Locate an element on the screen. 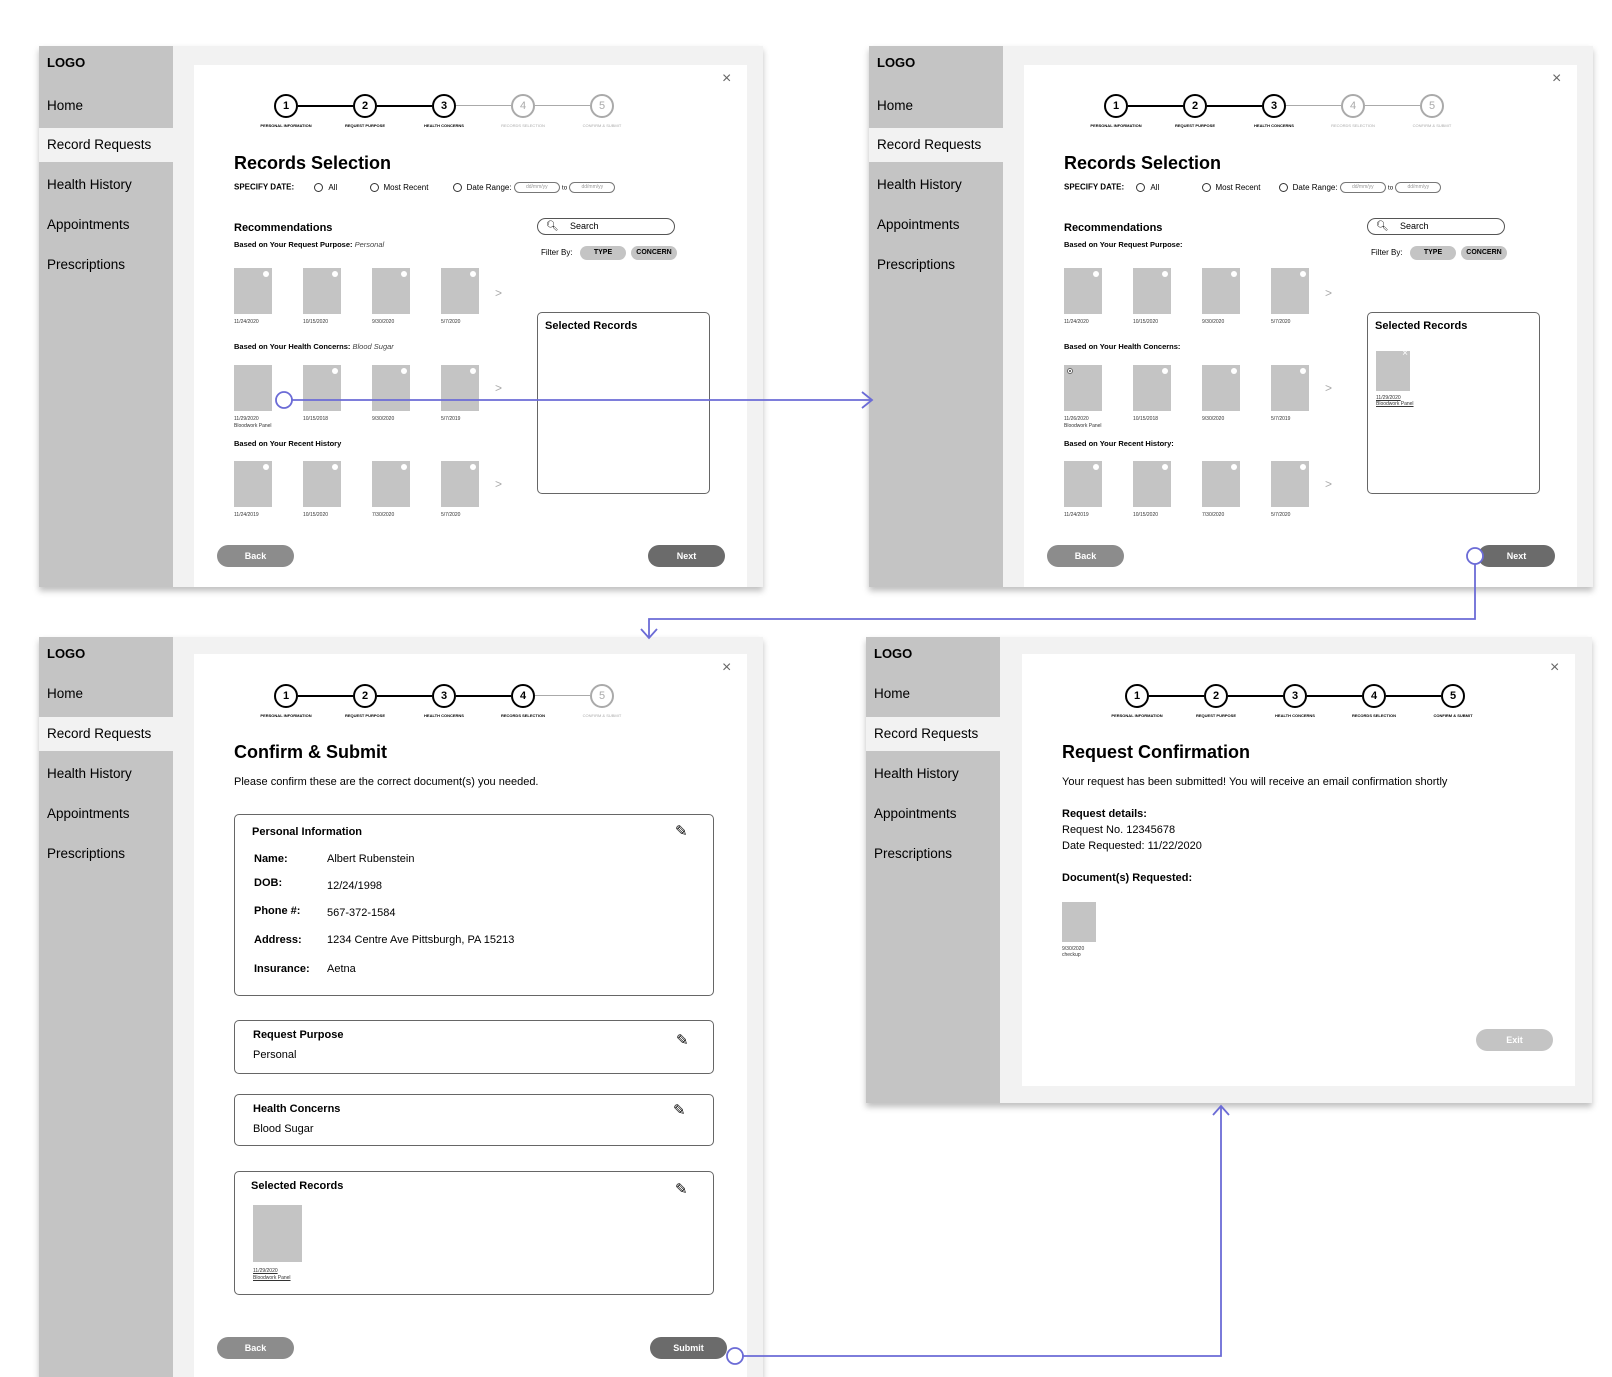 This screenshot has width=1612, height=1377. remove-icon: × is located at coordinates (1405, 353).